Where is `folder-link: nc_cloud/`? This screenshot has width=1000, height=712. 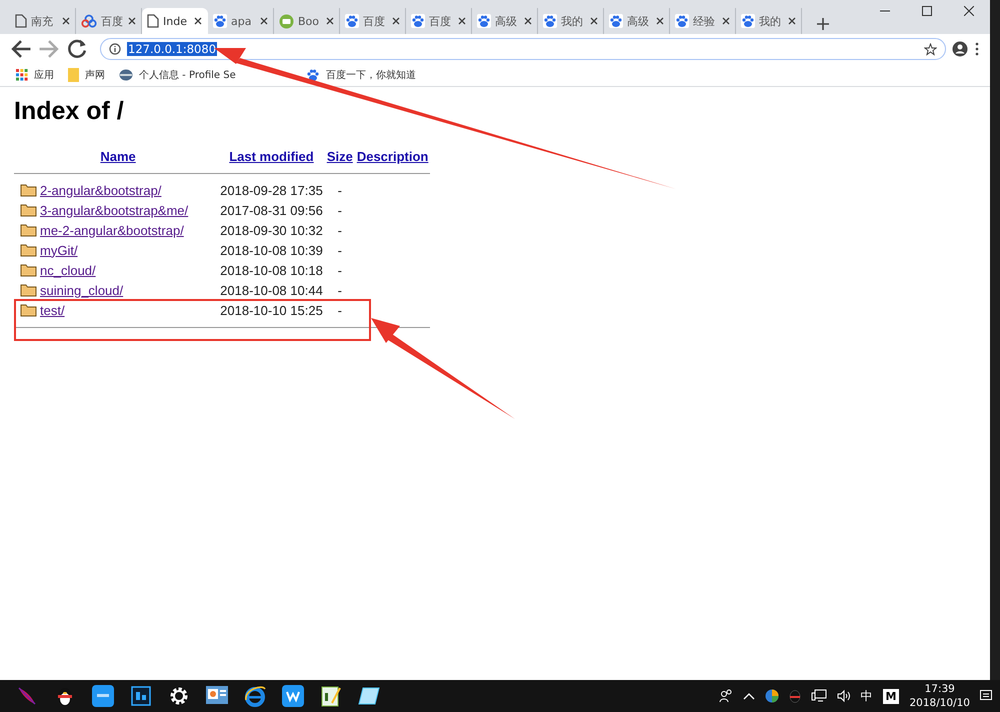
folder-link: nc_cloud/ is located at coordinates (68, 270).